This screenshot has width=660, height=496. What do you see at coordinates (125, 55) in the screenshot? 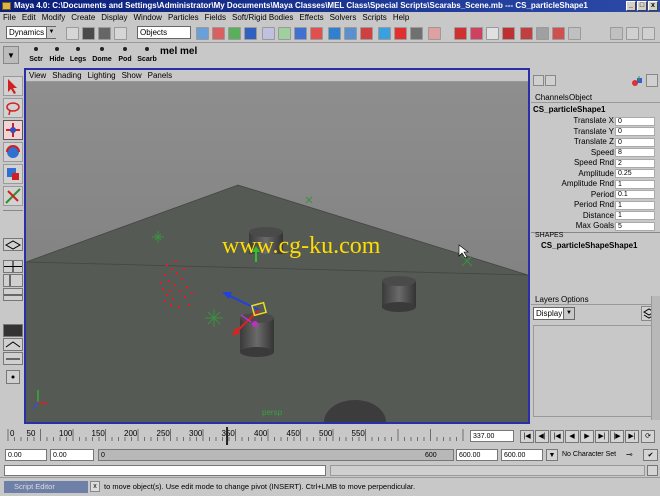
I see `shelf-button-pod: Pod` at bounding box center [125, 55].